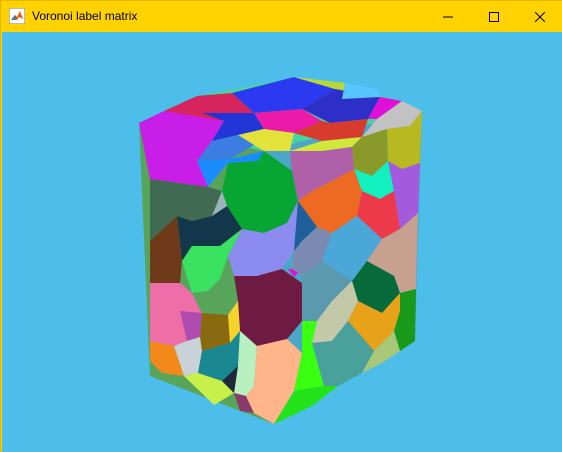  I want to click on minimize-icon, so click(448, 16).